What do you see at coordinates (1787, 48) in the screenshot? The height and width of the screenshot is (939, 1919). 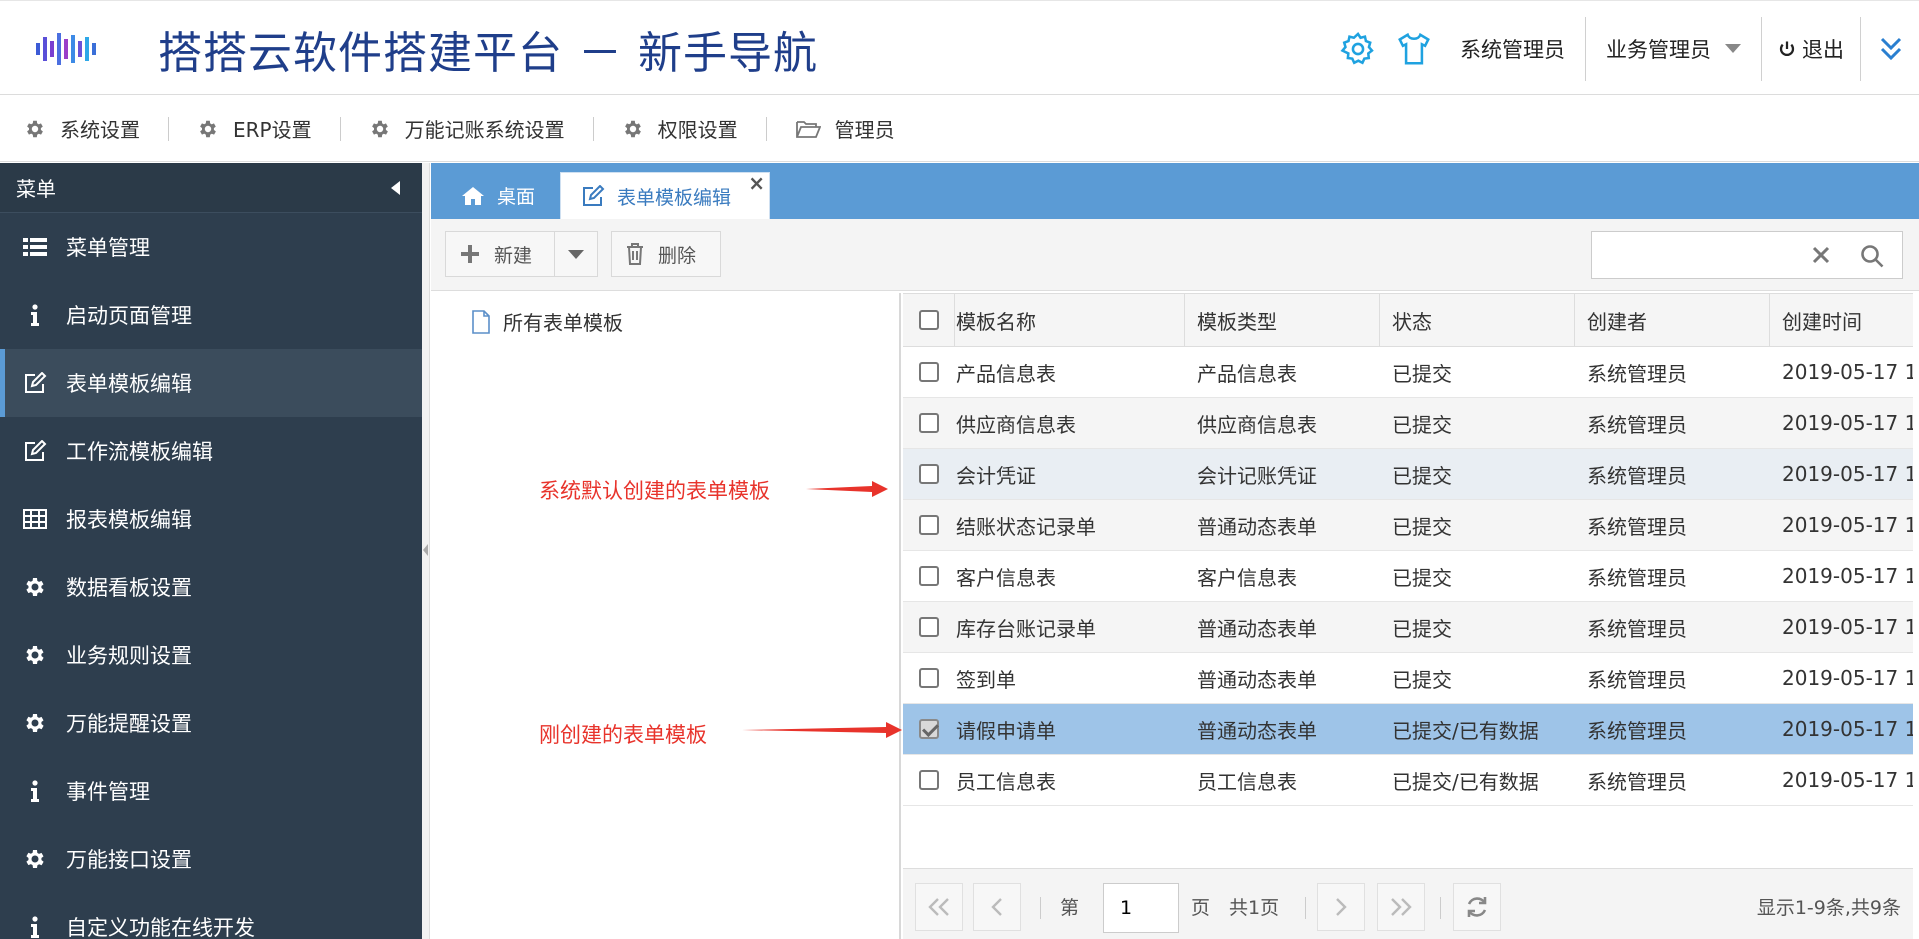 I see `power-icon` at bounding box center [1787, 48].